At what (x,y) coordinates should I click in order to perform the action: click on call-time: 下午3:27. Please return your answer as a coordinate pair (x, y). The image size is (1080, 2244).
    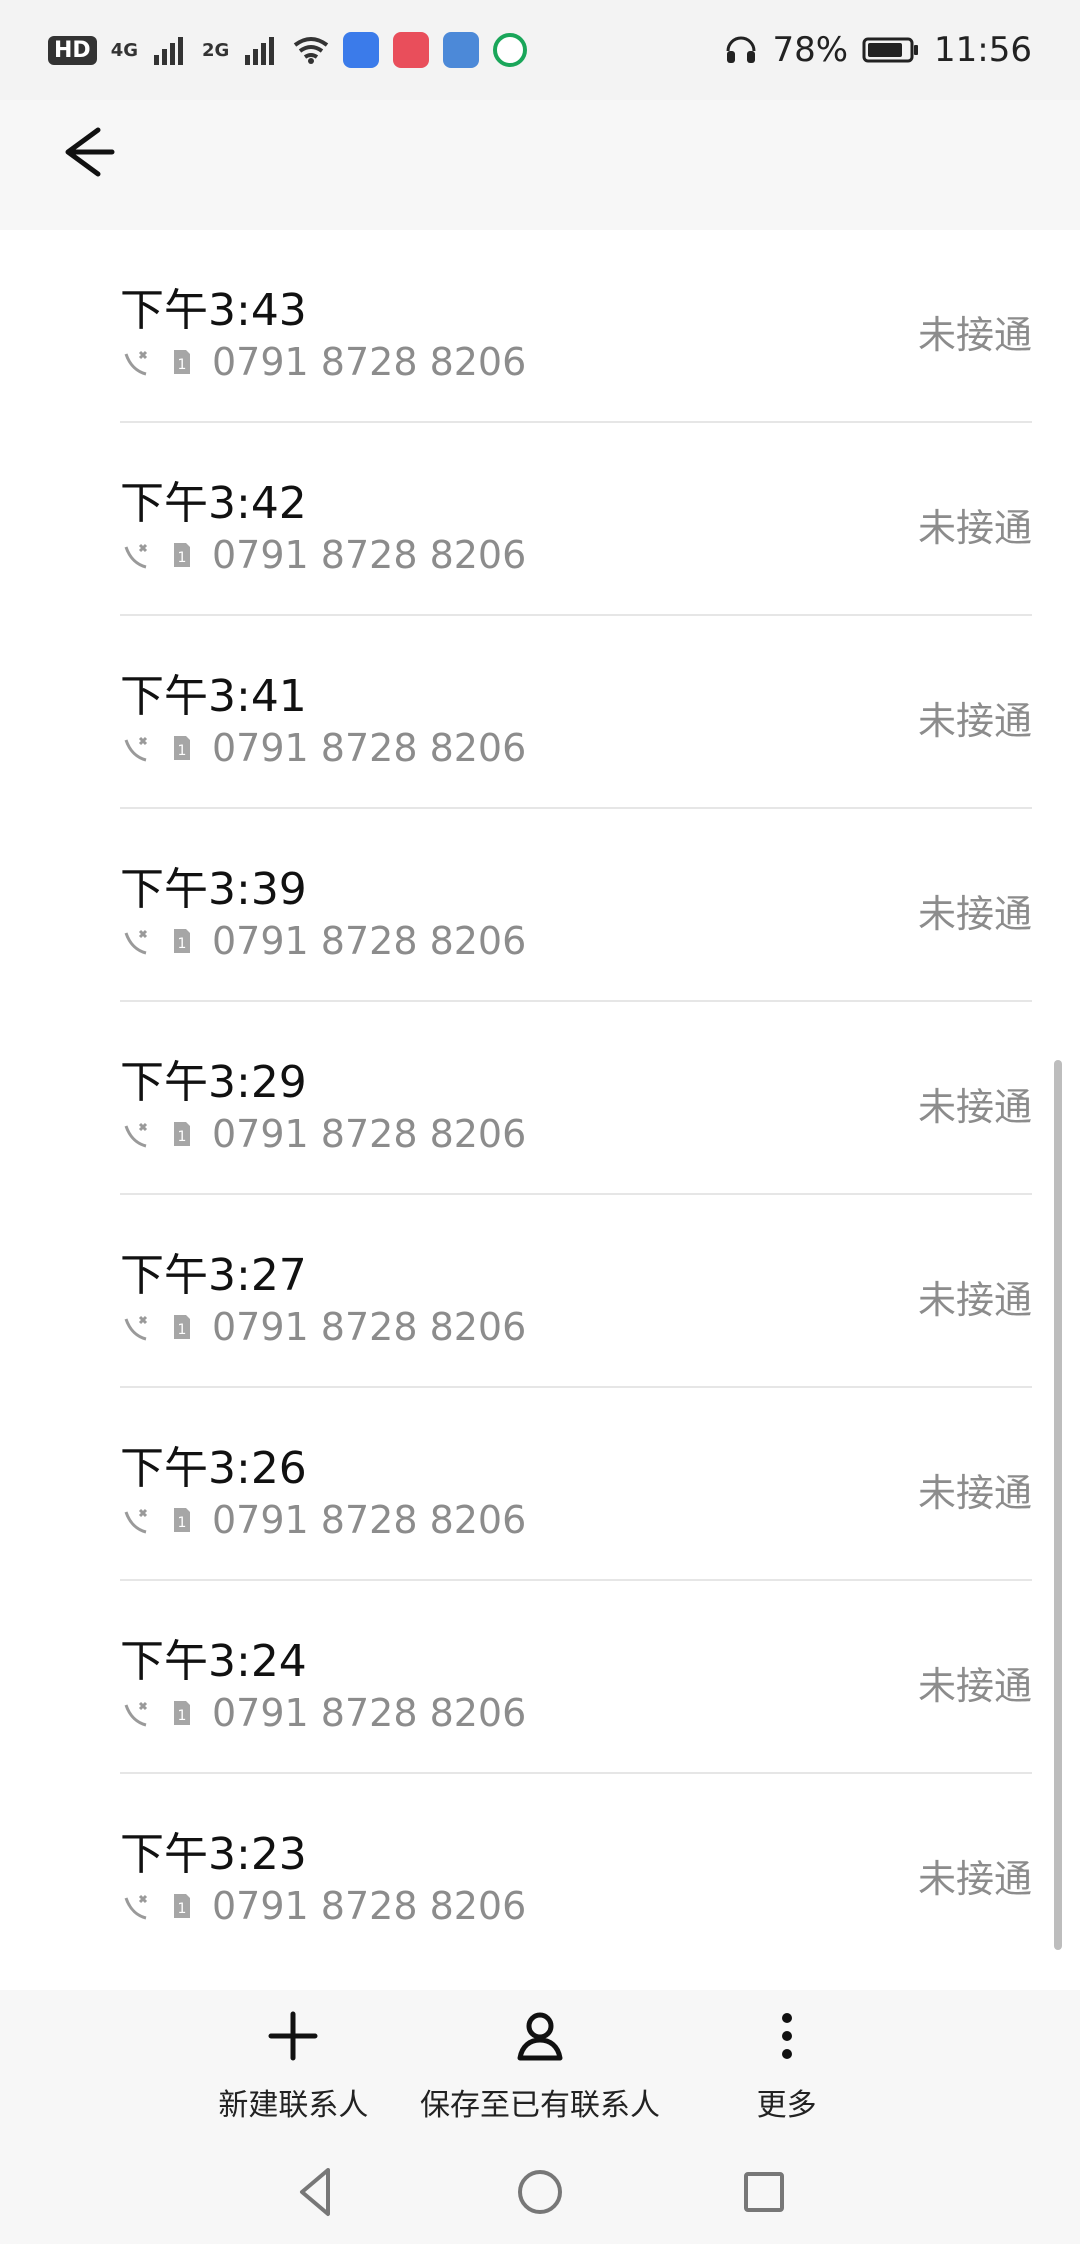
    Looking at the image, I should click on (213, 1275).